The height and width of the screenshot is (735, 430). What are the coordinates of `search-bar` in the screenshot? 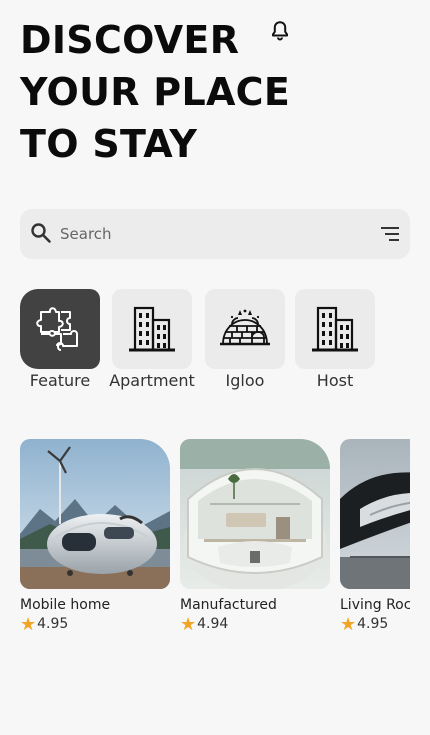 It's located at (215, 234).